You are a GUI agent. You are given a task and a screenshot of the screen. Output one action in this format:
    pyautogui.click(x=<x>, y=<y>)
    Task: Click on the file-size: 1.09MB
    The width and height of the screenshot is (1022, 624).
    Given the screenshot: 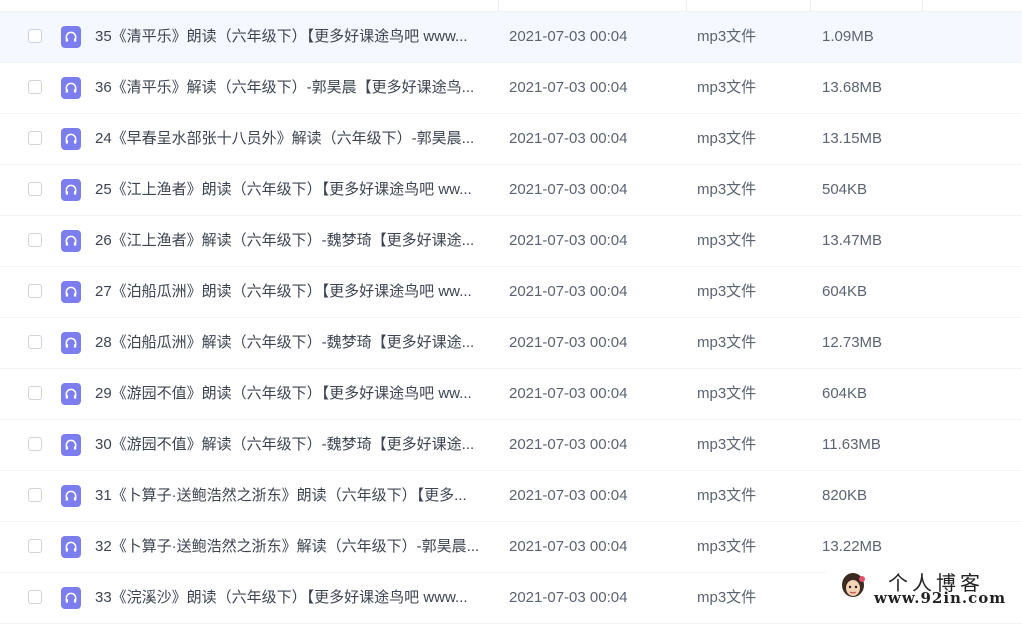 What is the action you would take?
    pyautogui.click(x=848, y=36)
    